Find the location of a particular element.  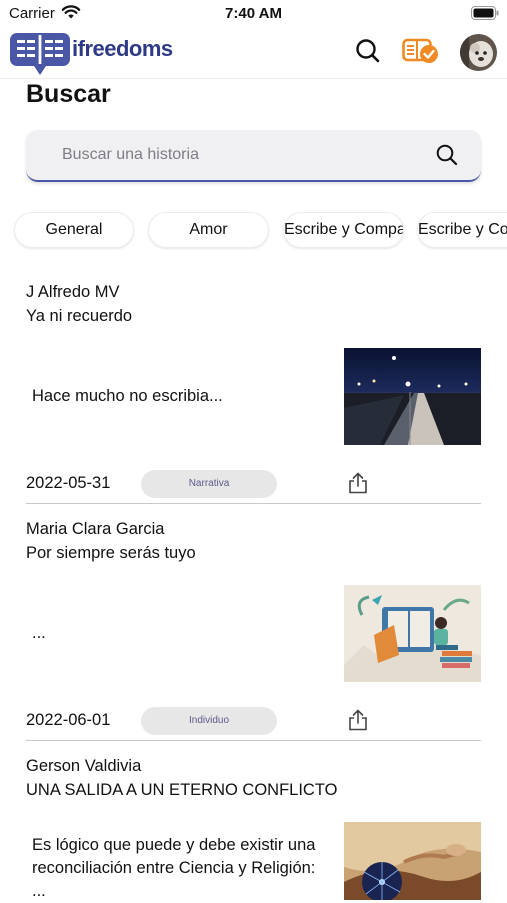

chip-amor: Amor is located at coordinates (208, 230).